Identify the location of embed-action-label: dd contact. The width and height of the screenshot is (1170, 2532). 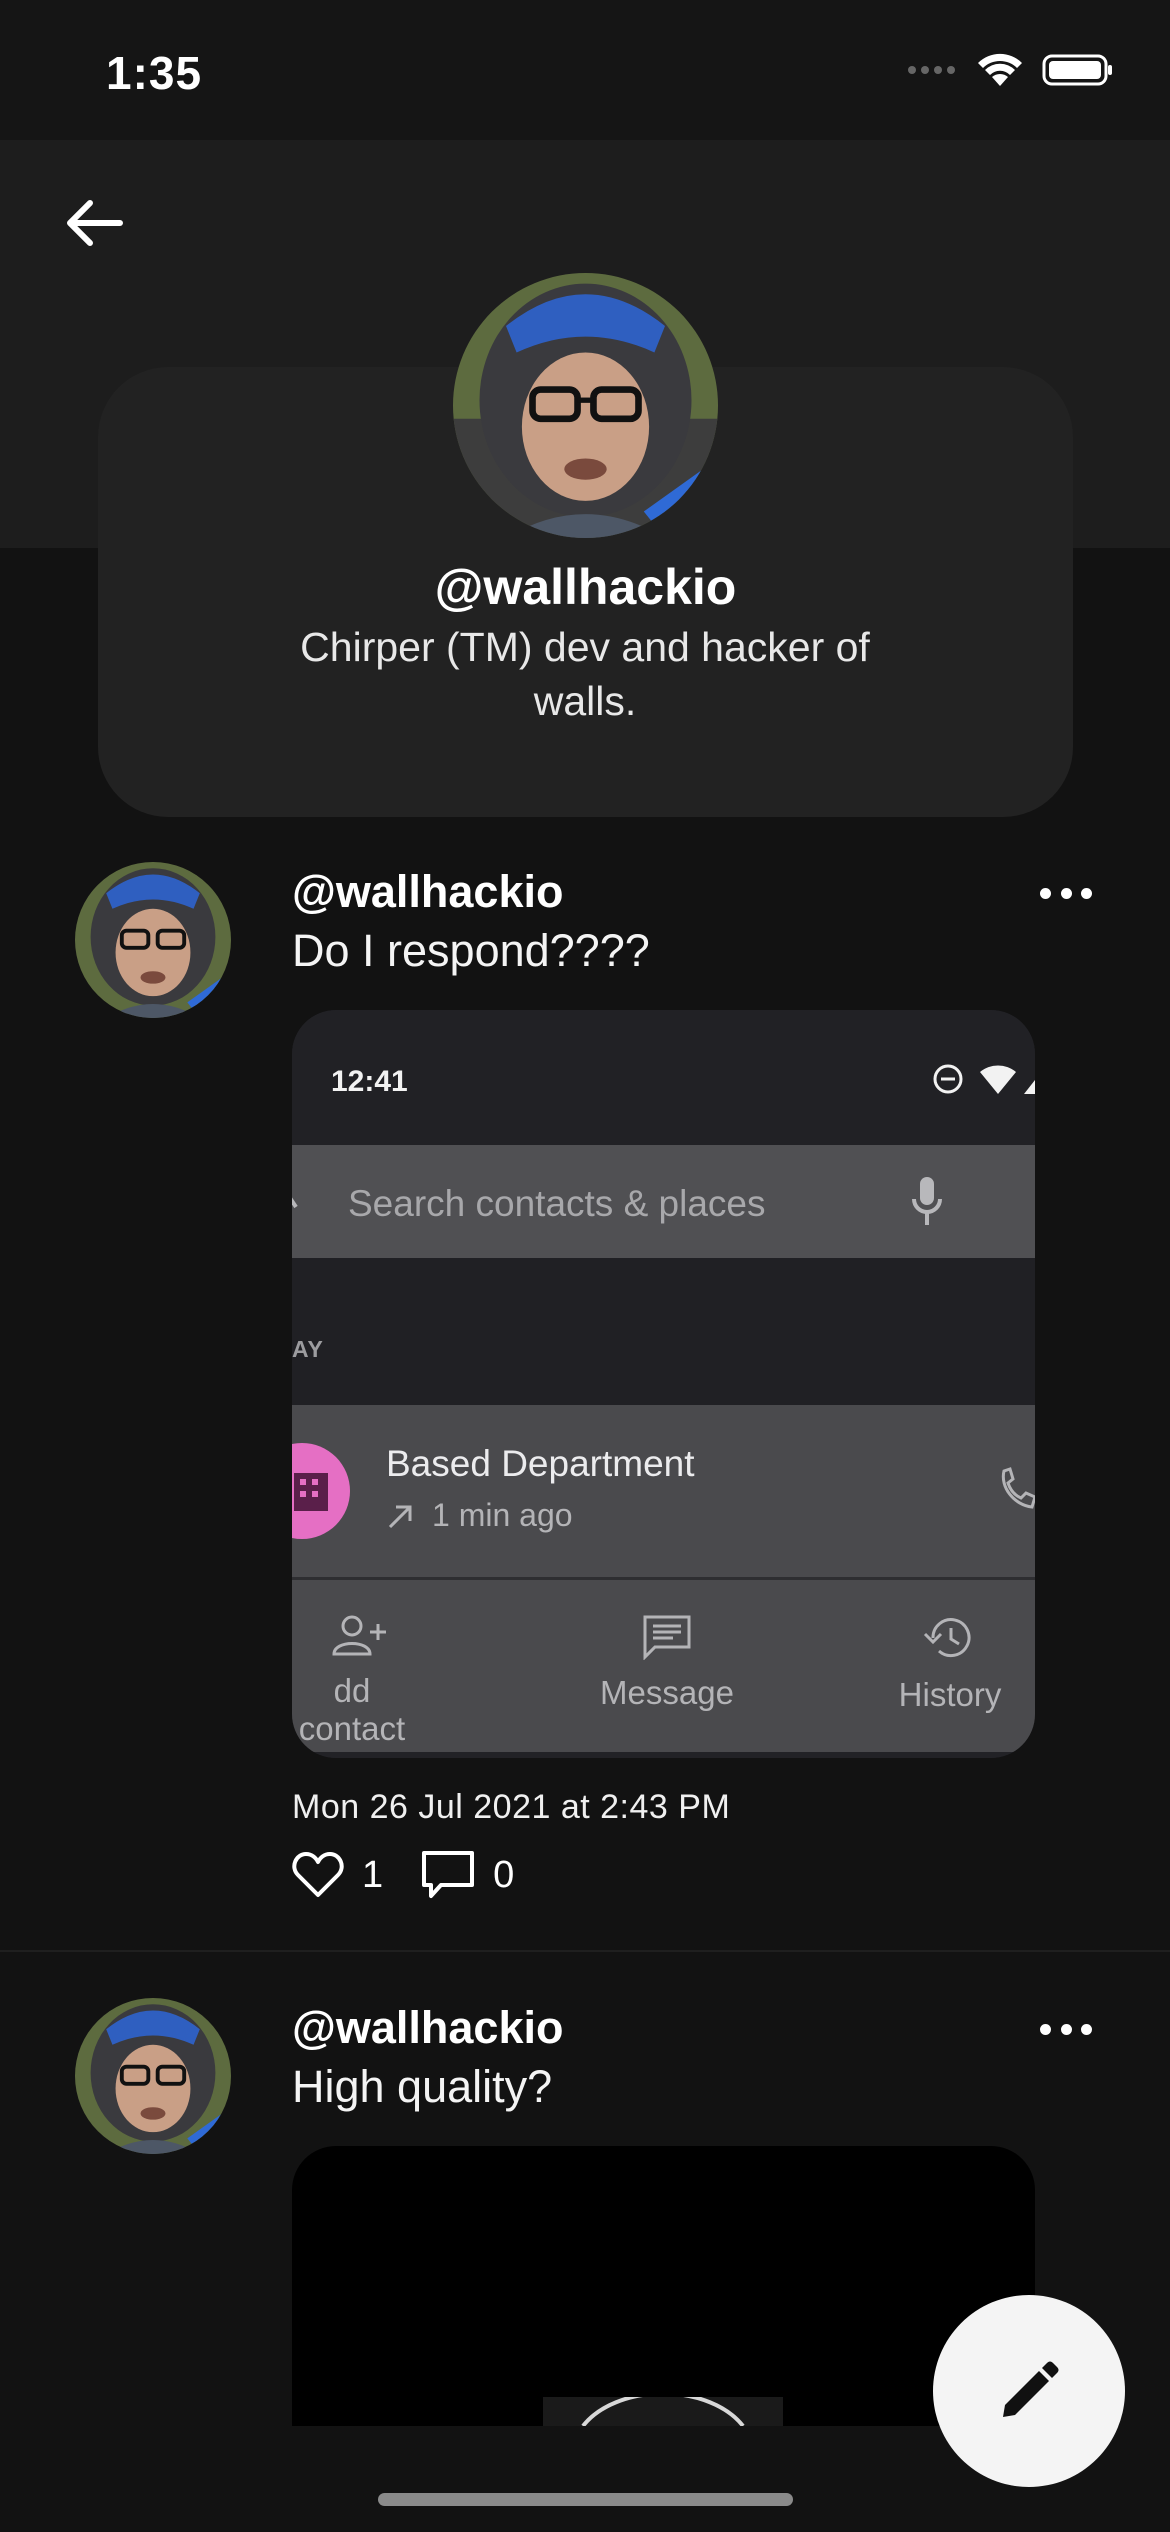
(352, 1709).